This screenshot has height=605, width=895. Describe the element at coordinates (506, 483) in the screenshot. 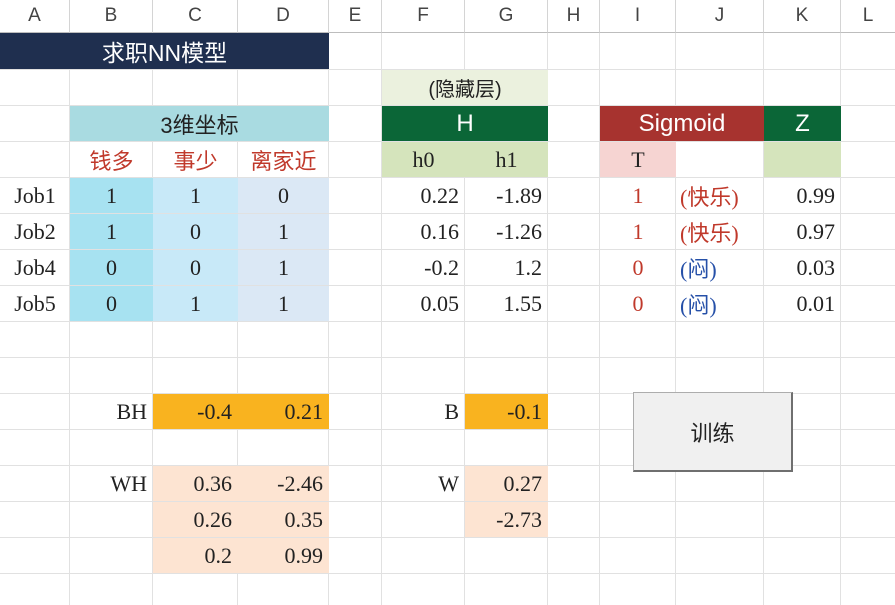

I see `w-value-cell: 0.27` at that location.